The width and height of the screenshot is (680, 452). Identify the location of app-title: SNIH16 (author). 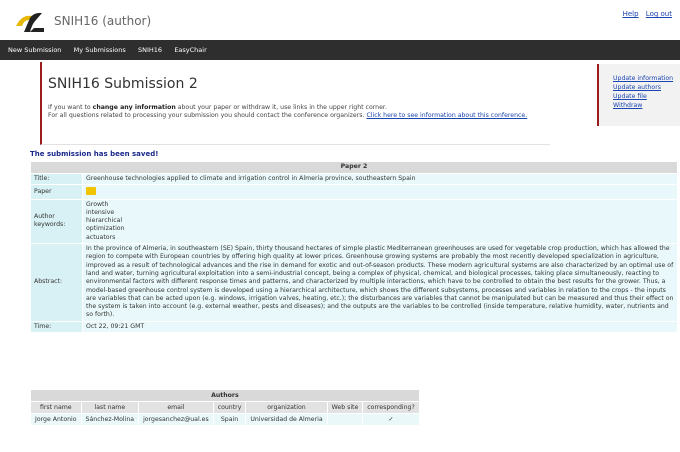
(103, 21).